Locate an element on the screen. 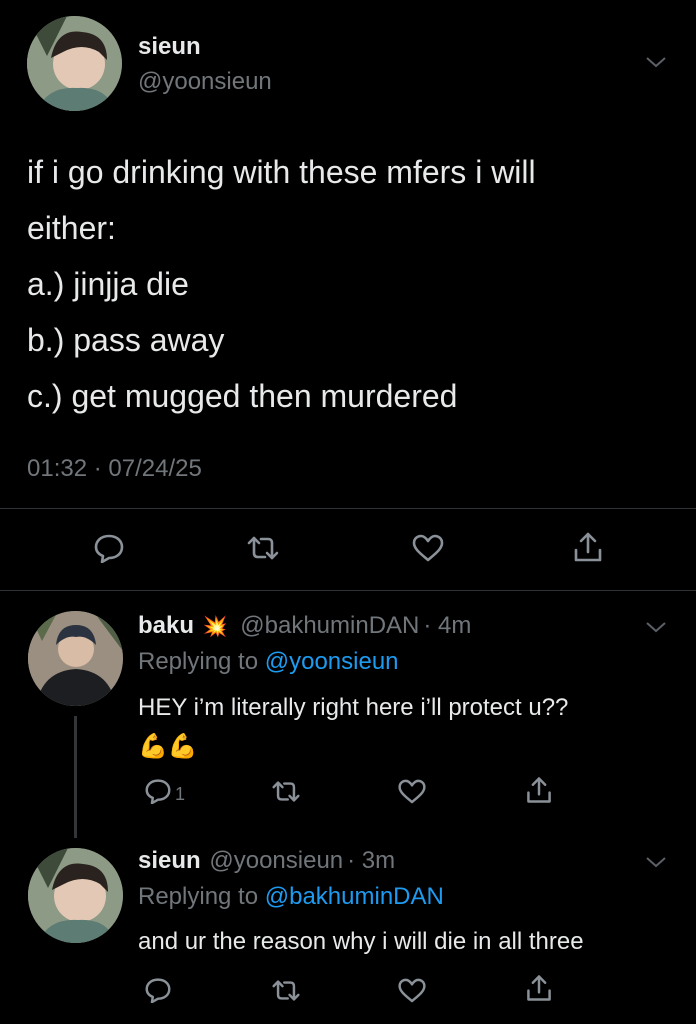 Image resolution: width=696 pixels, height=1024 pixels. thread-line is located at coordinates (75, 777).